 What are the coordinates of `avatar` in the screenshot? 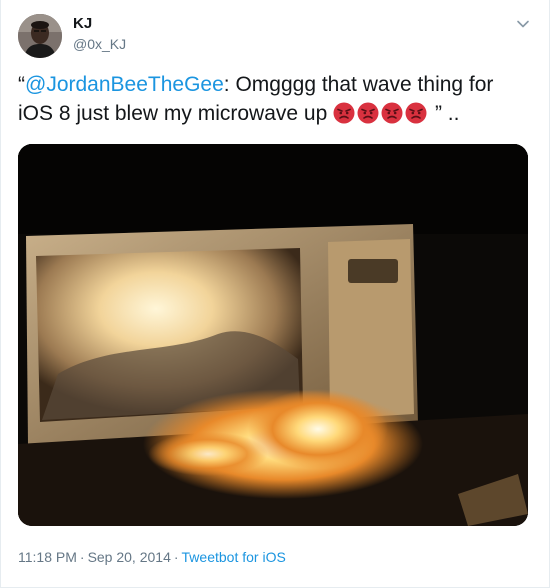 It's located at (40, 36).